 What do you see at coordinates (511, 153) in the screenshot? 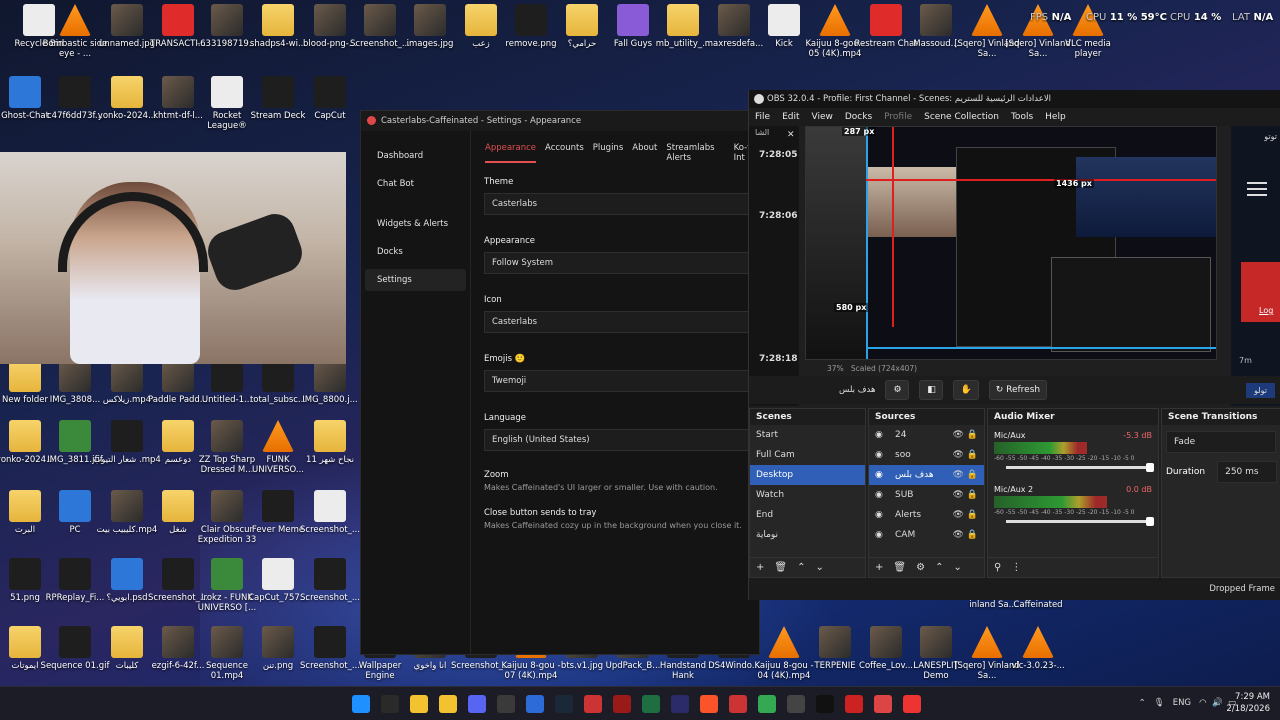
I see `tab-appearance: Appearance` at bounding box center [511, 153].